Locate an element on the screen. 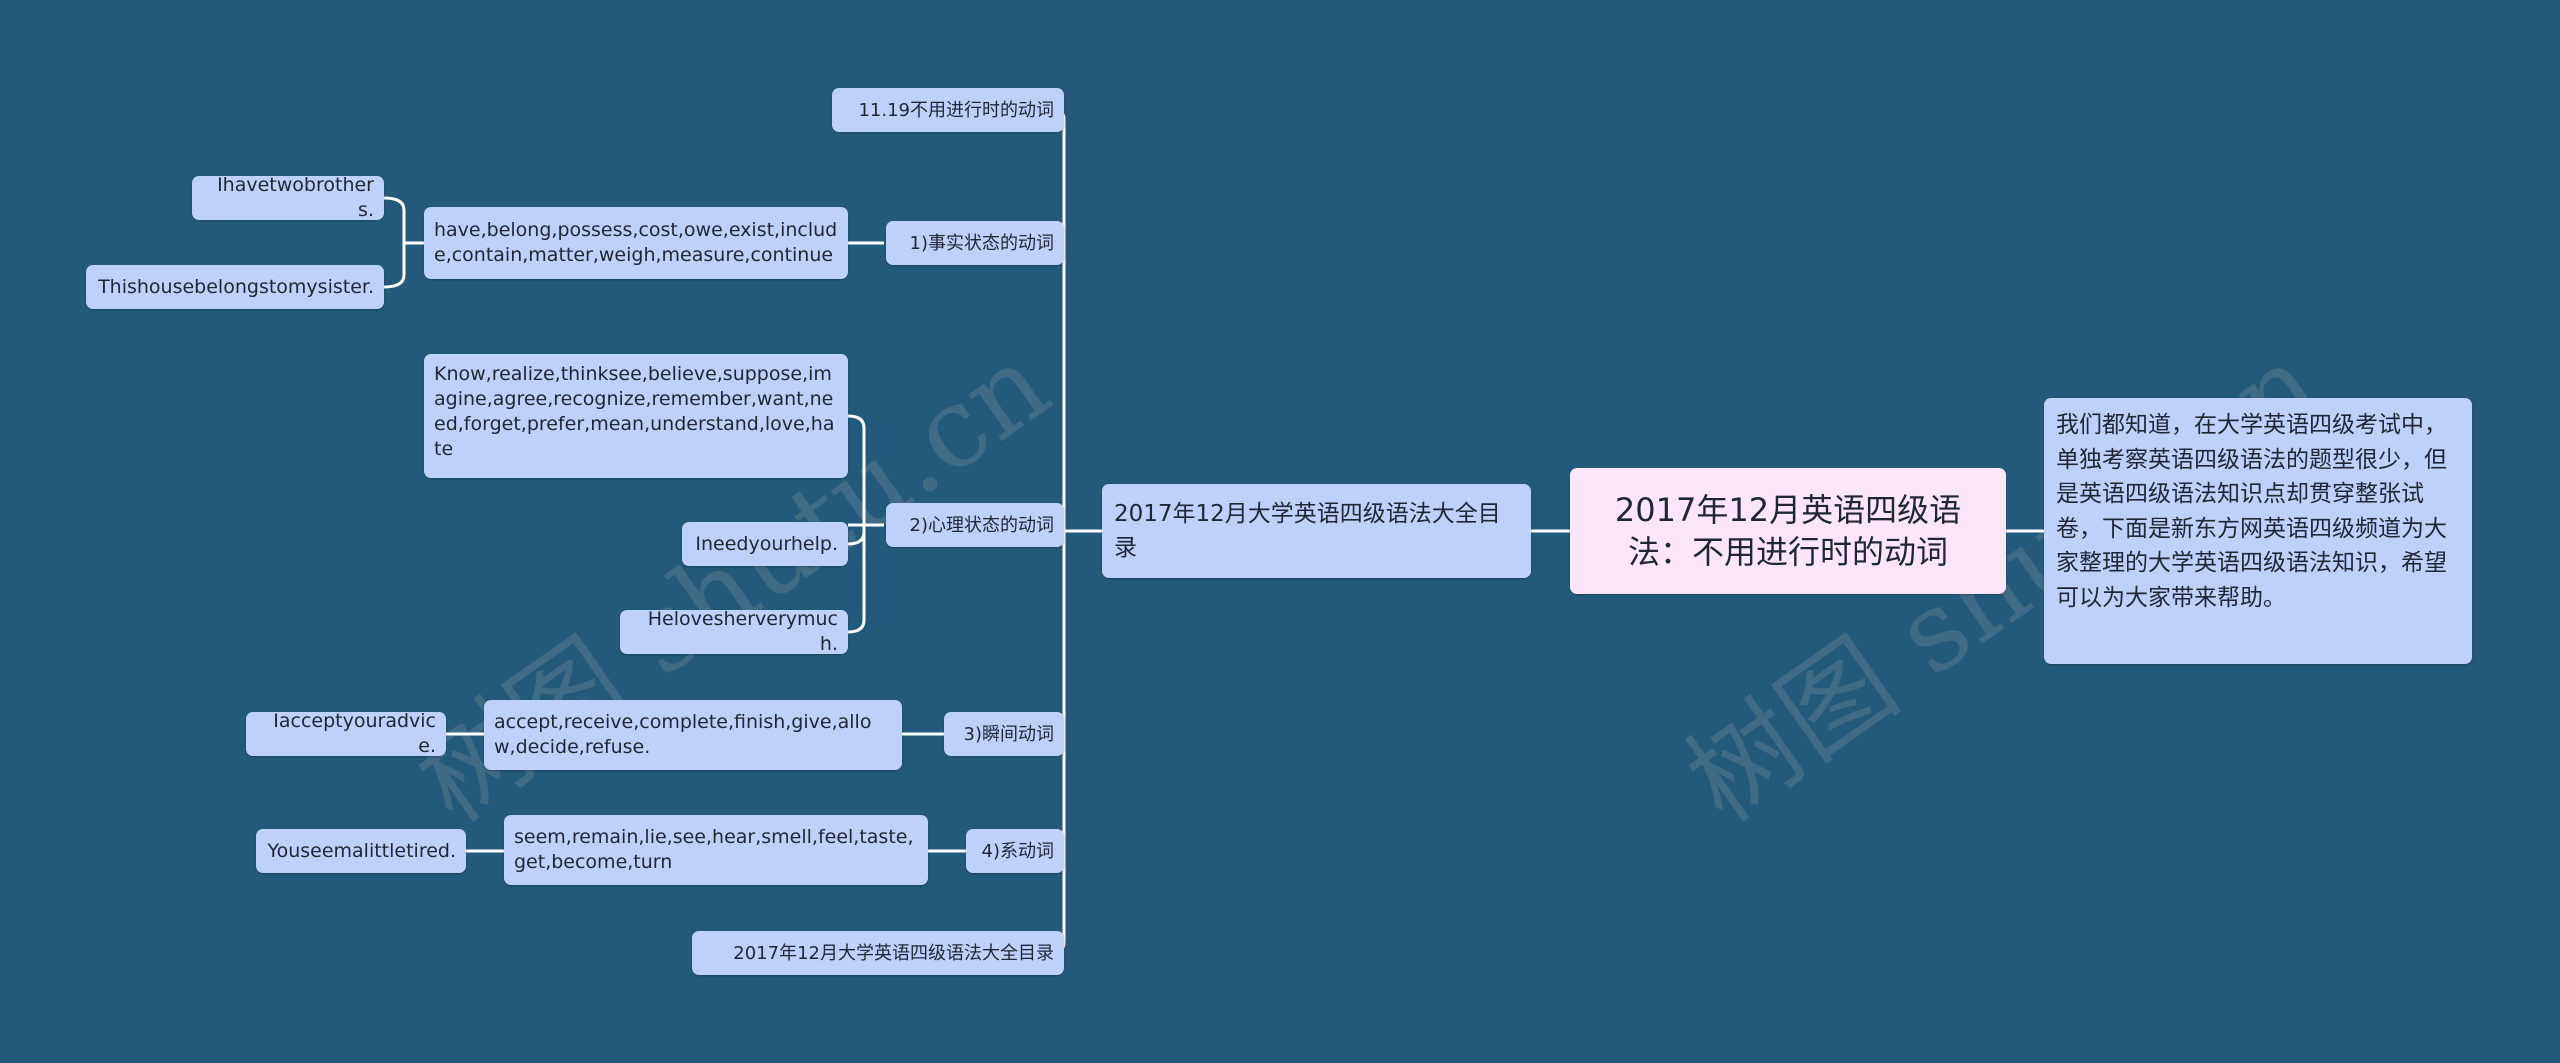 Image resolution: width=2560 pixels, height=1063 pixels. main-branch-label: 2017年12月大学英语四级语法大全目录 is located at coordinates (1307, 531).